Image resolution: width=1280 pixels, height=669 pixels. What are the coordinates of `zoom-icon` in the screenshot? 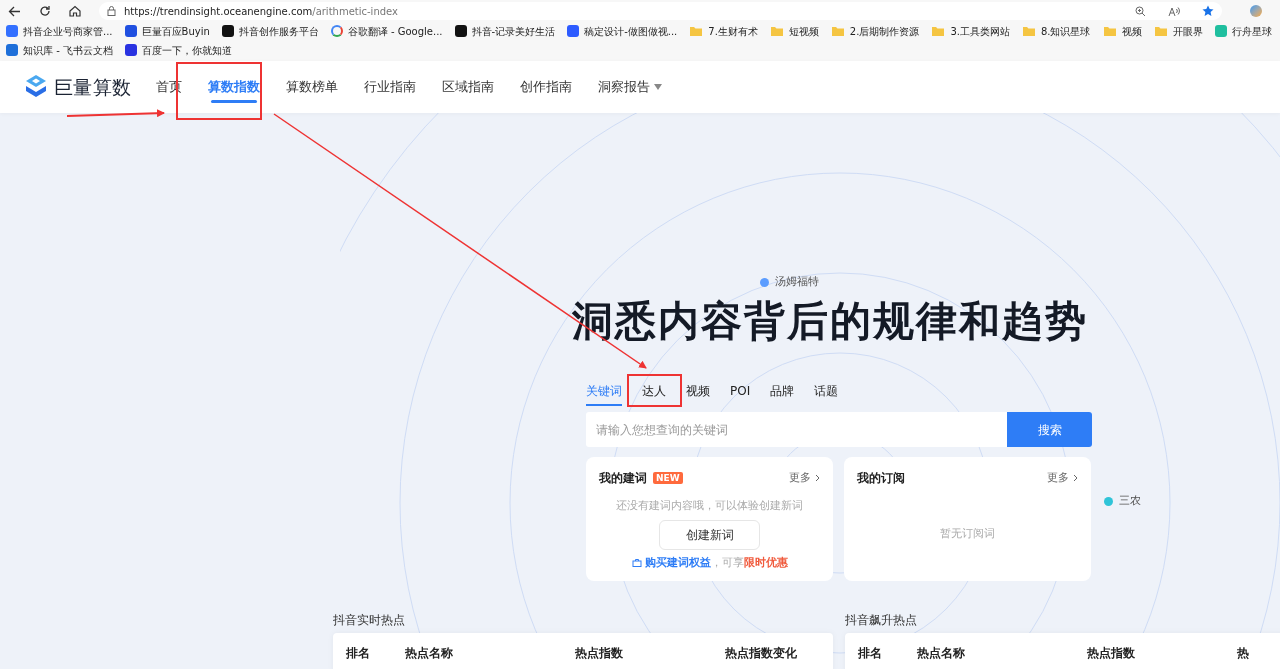 It's located at (1140, 11).